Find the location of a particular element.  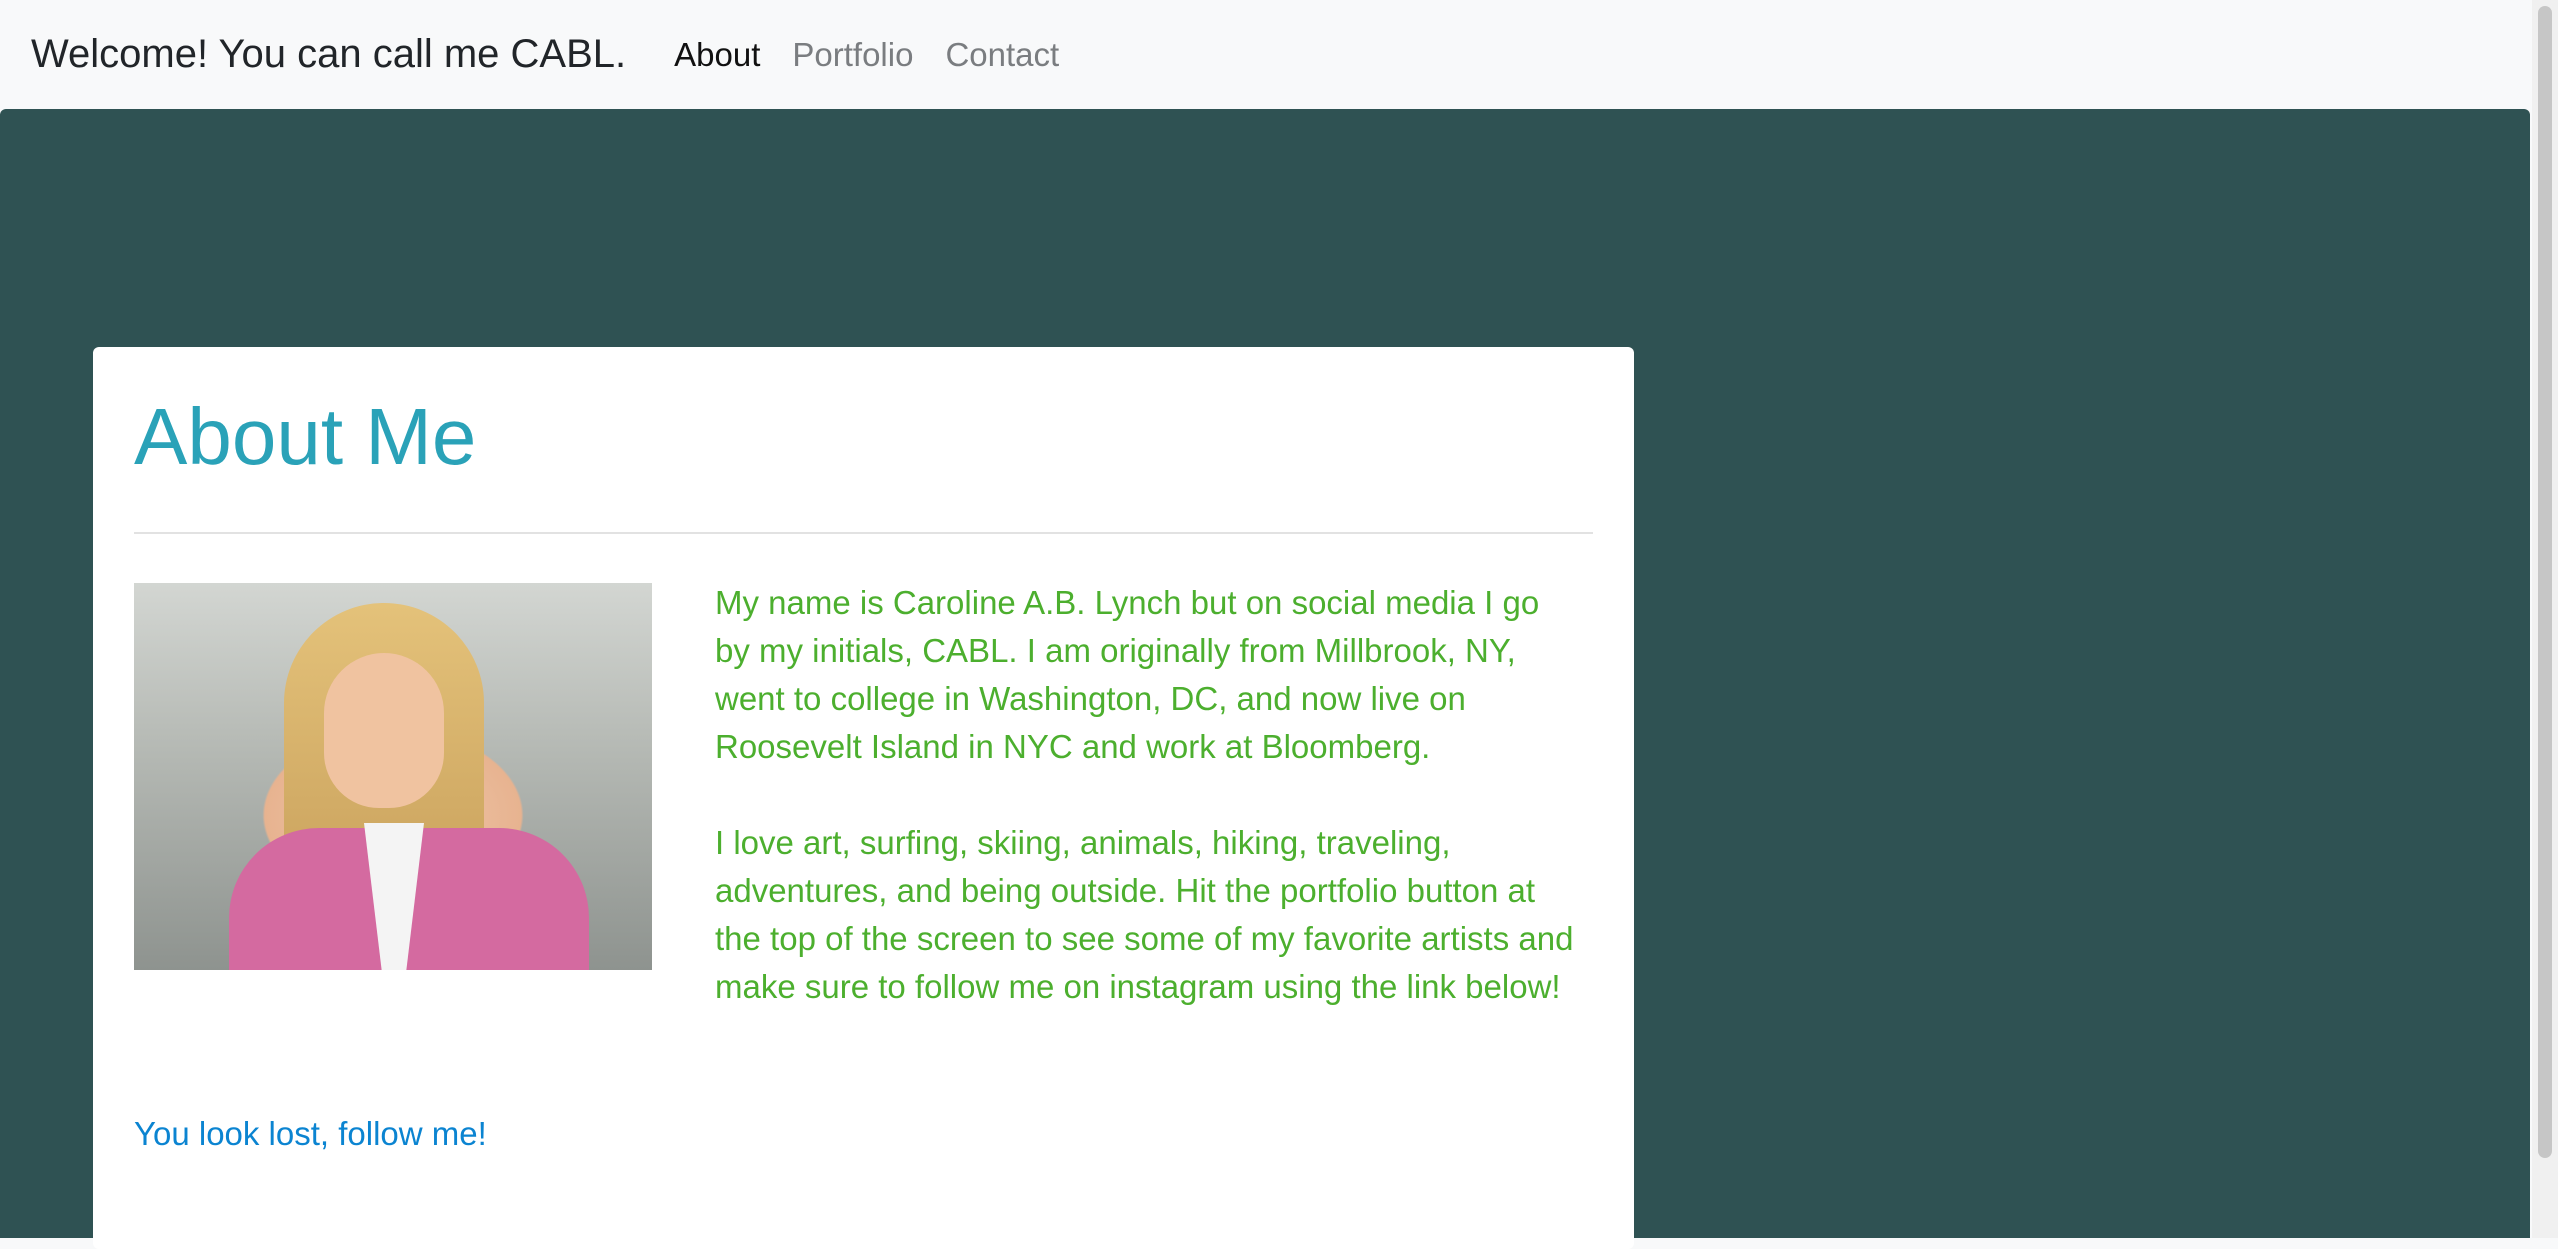

divider is located at coordinates (863, 533).